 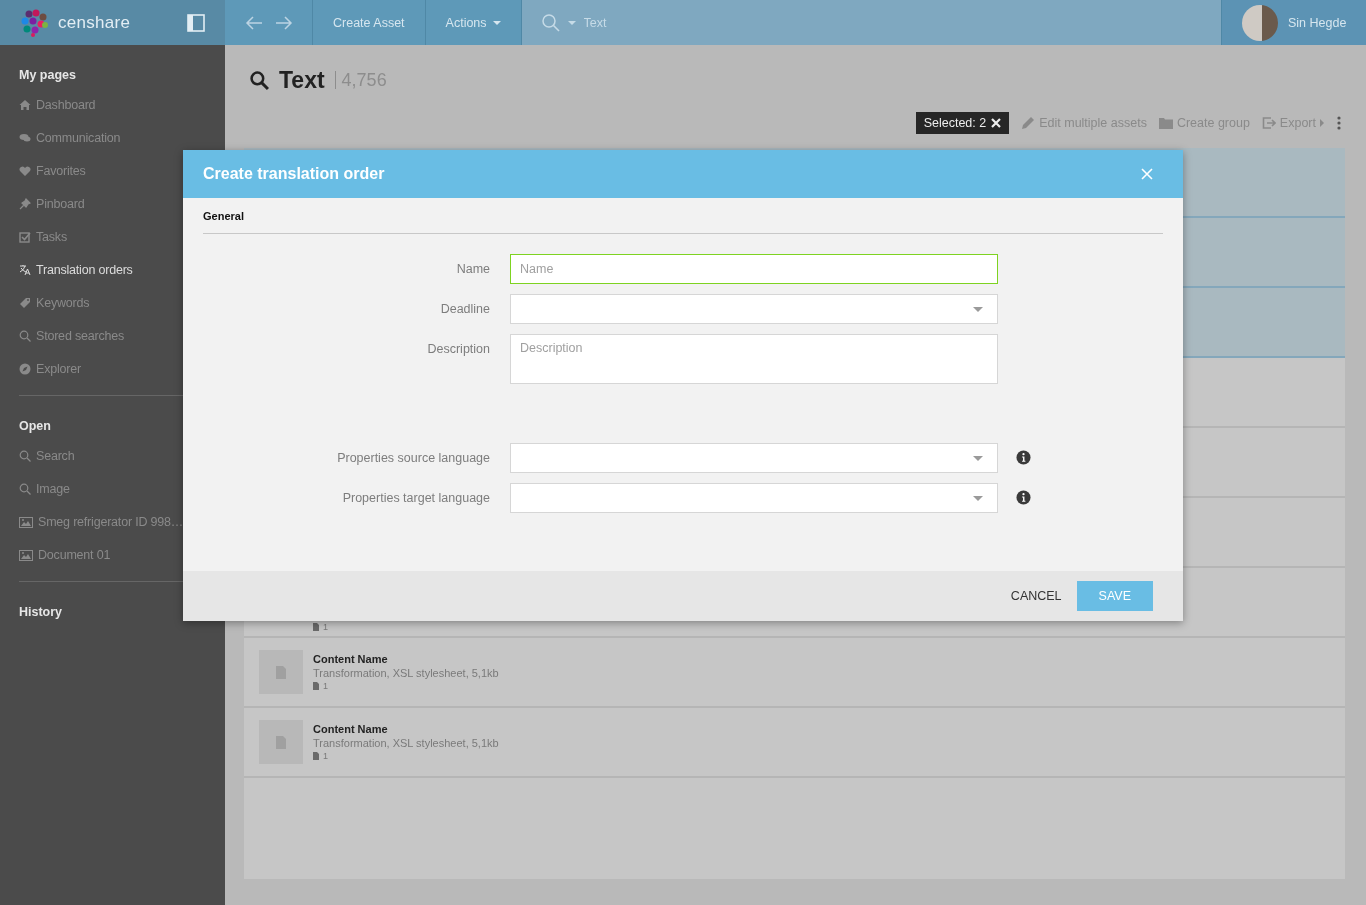 What do you see at coordinates (643, 22) in the screenshot?
I see `search-field: Text` at bounding box center [643, 22].